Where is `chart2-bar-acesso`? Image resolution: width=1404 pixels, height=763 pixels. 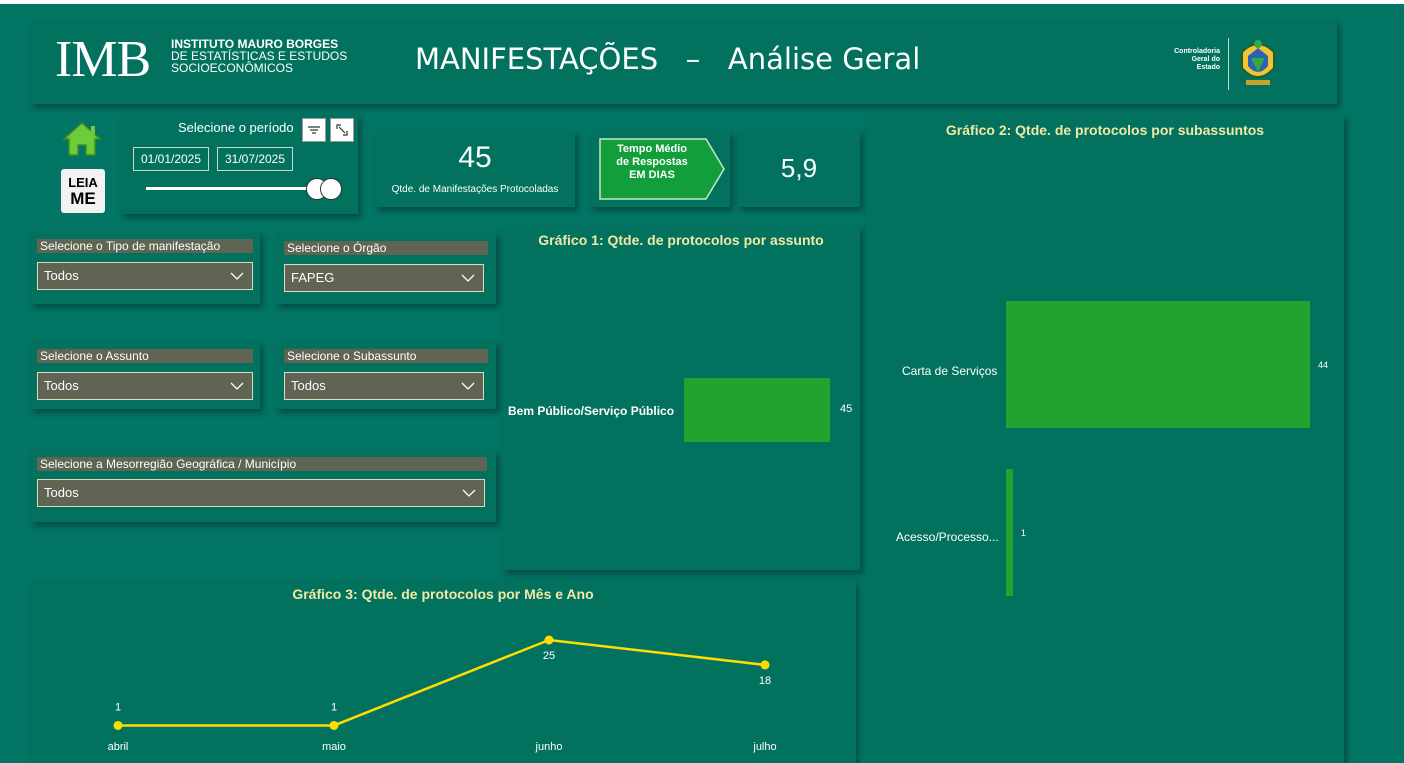 chart2-bar-acesso is located at coordinates (1009, 532).